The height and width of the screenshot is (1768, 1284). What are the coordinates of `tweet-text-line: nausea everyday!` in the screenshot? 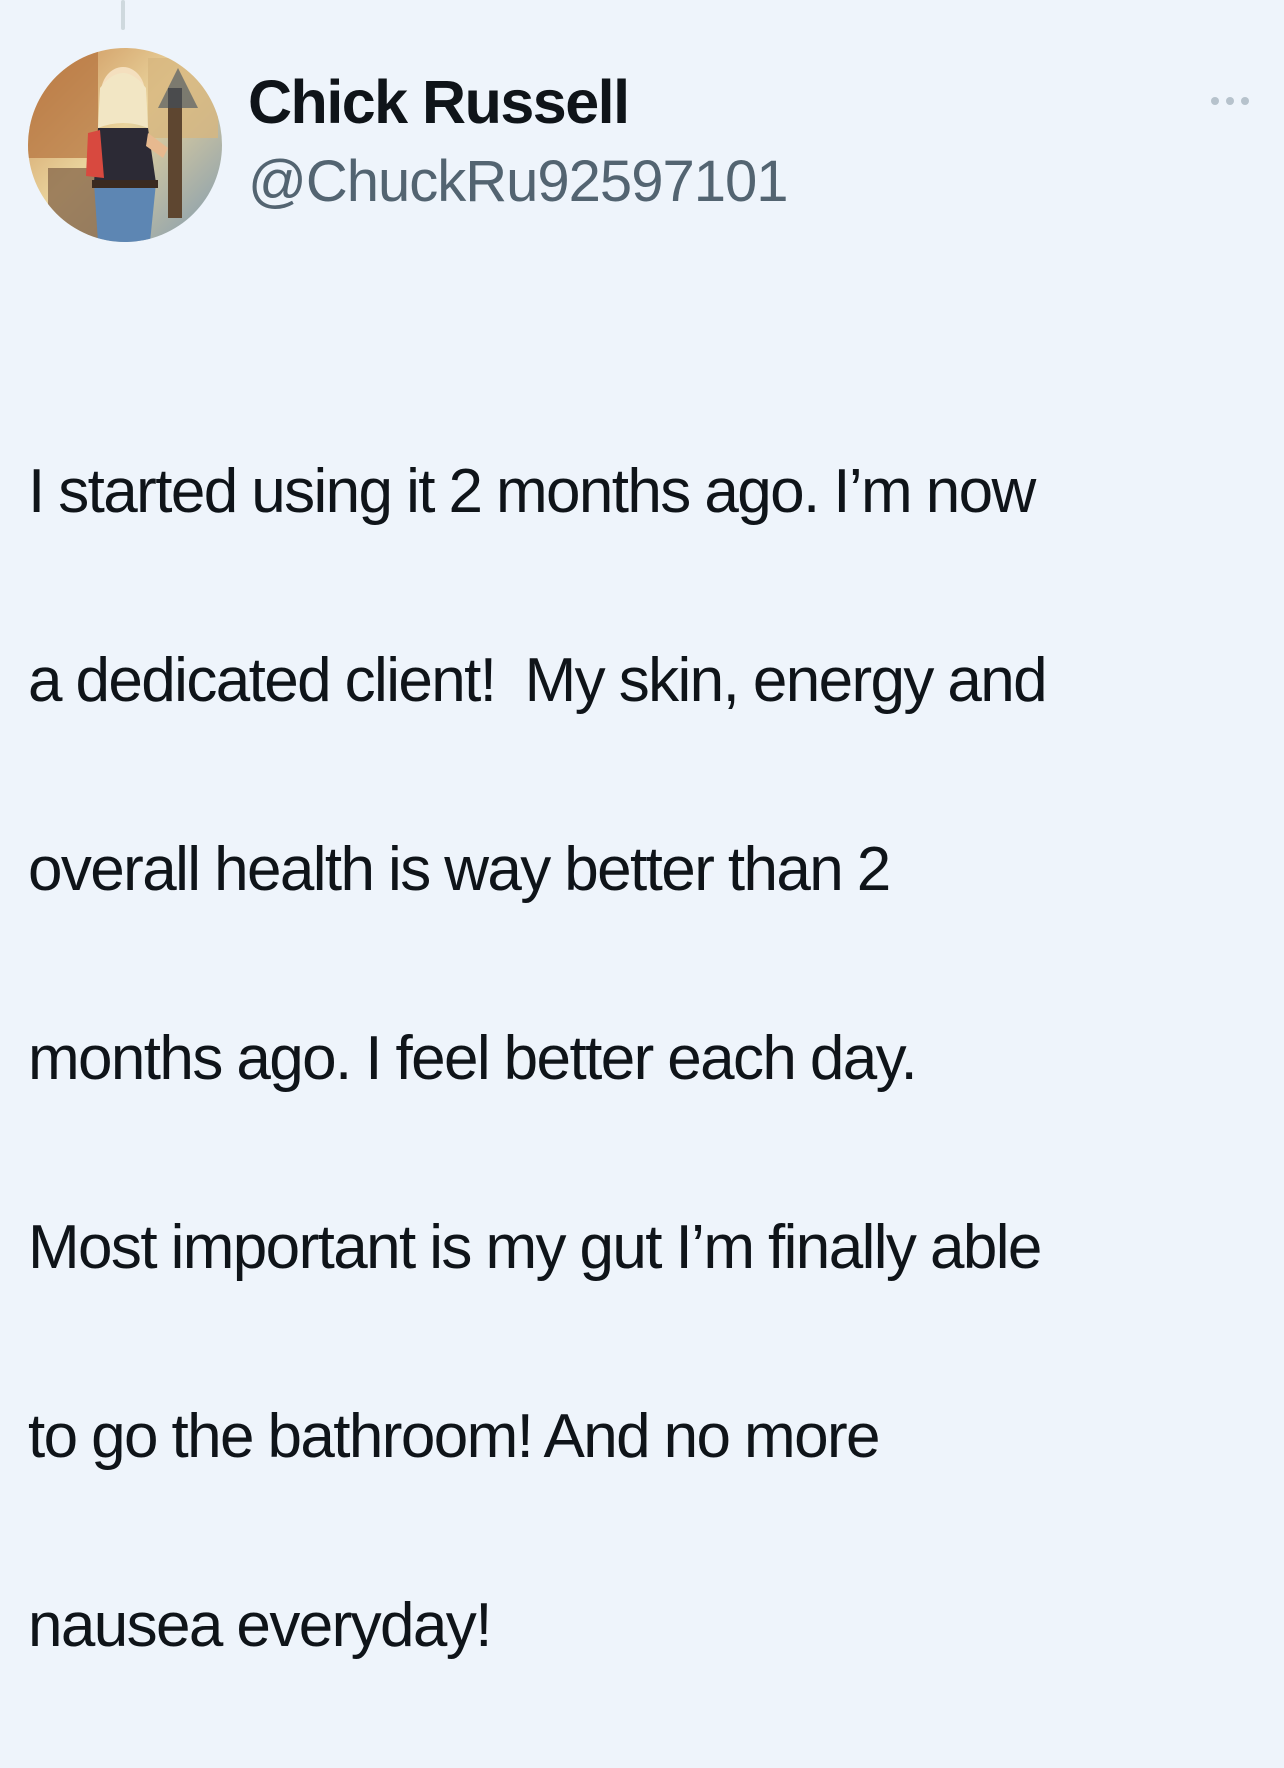 It's located at (260, 1625).